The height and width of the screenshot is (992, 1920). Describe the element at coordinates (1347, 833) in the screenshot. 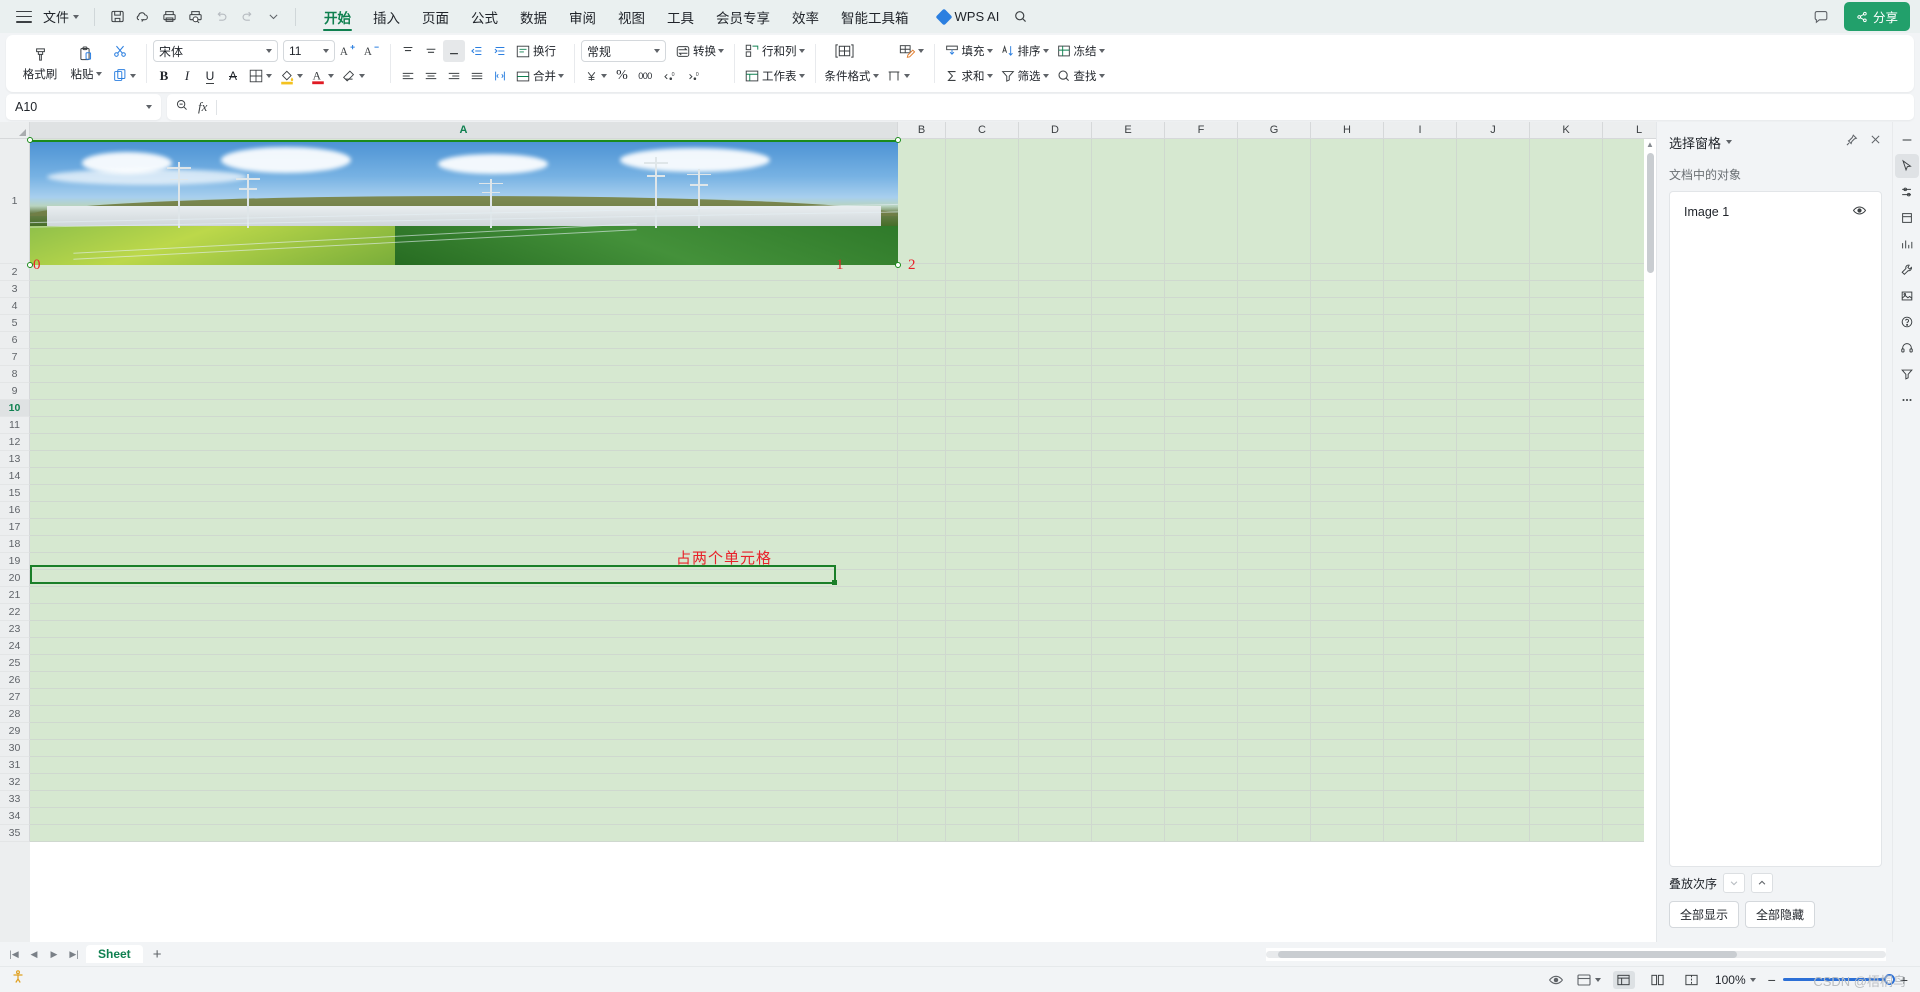

I see `cell-H35` at that location.